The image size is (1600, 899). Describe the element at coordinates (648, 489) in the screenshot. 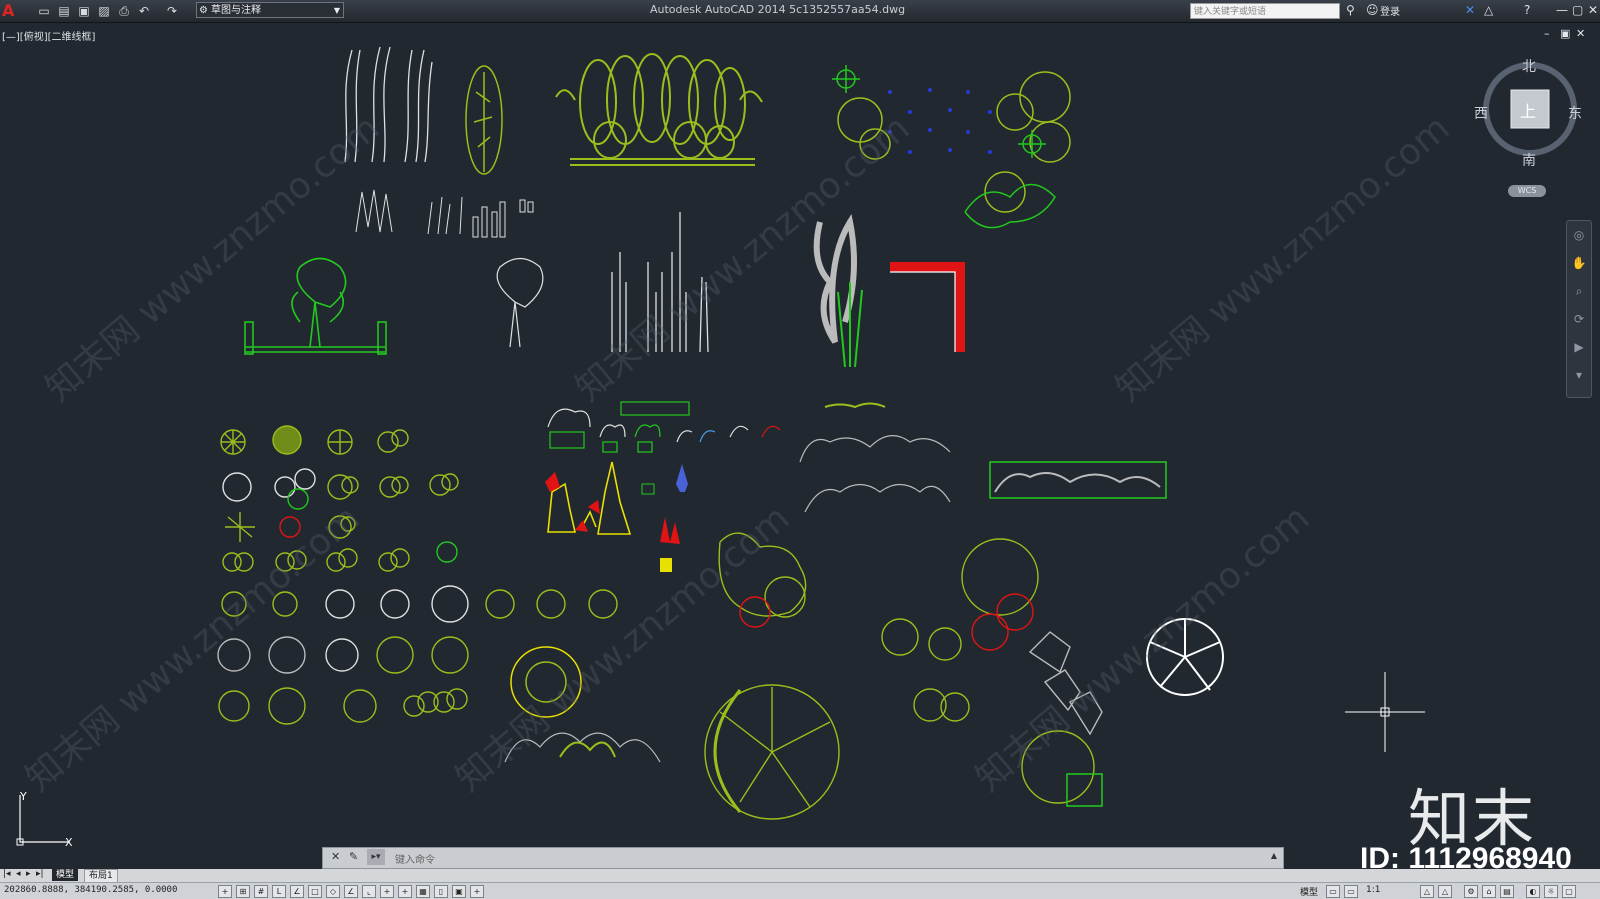

I see `small-green-pot` at that location.